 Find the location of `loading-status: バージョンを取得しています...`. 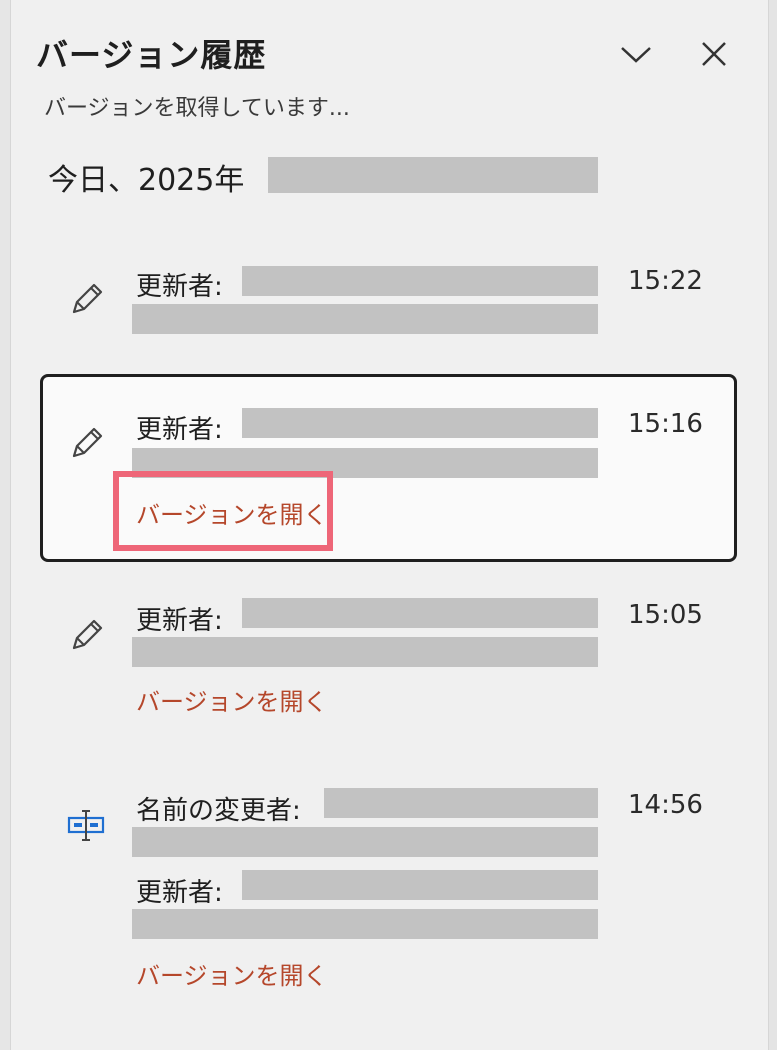

loading-status: バージョンを取得しています... is located at coordinates (197, 108).